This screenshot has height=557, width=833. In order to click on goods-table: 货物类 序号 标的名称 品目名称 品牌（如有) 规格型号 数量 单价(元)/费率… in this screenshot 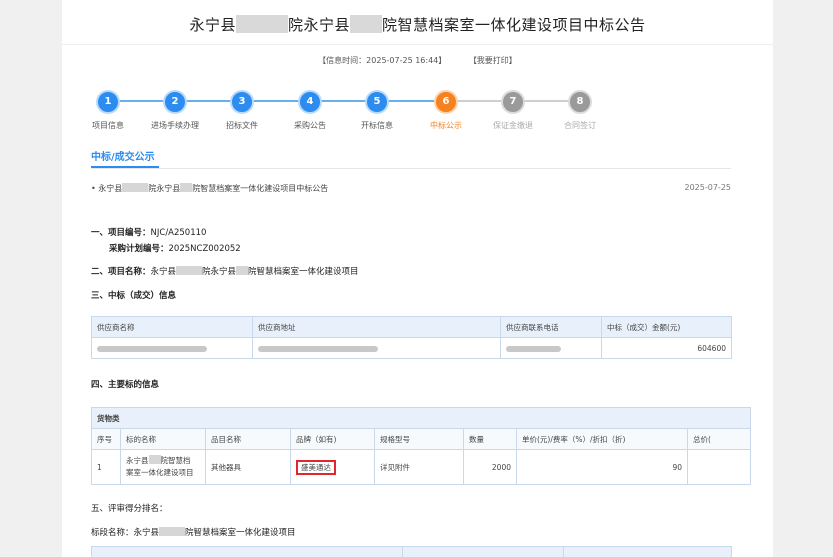, I will do `click(421, 446)`.